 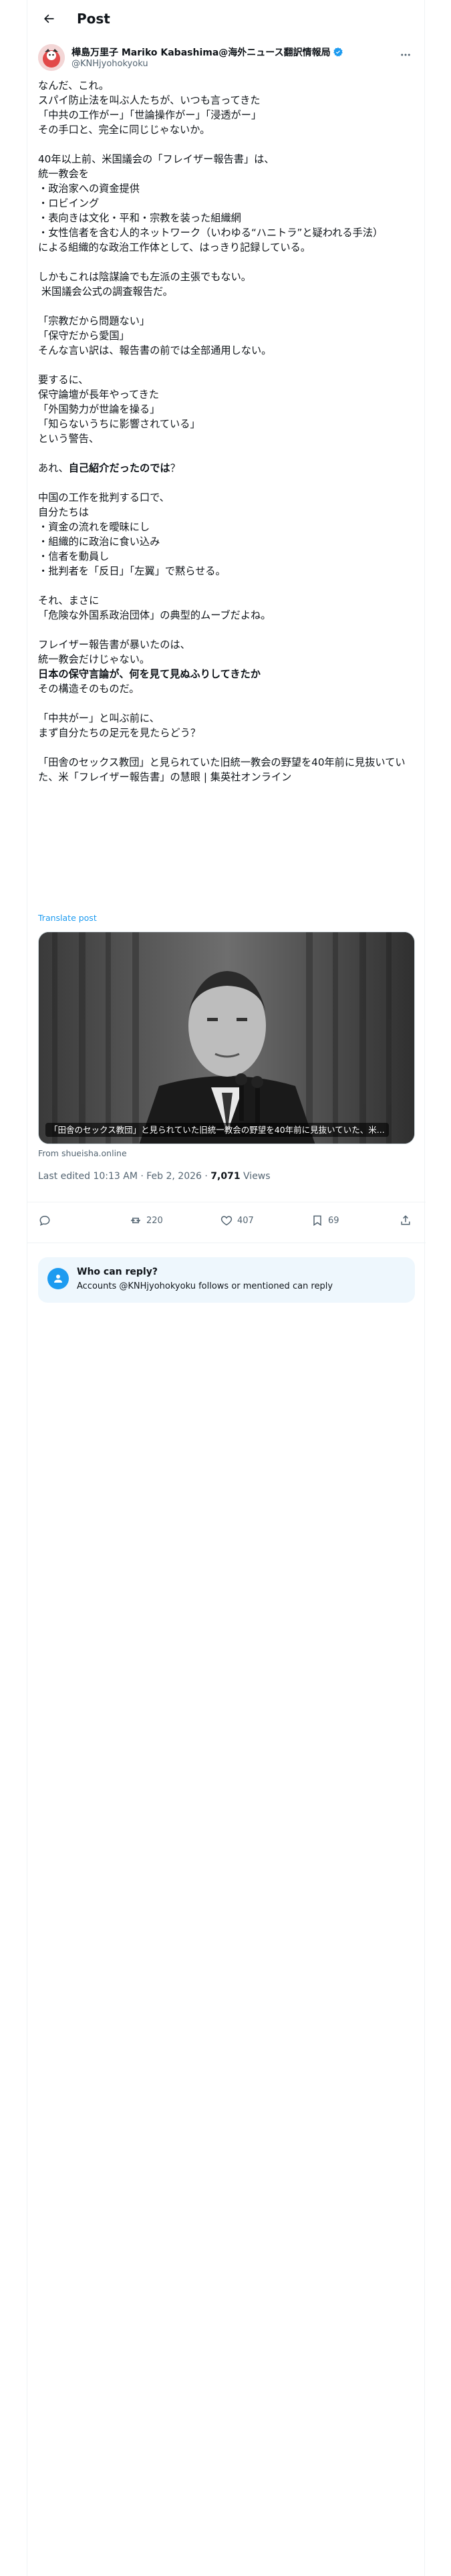 I want to click on page-title: Post, so click(x=93, y=19).